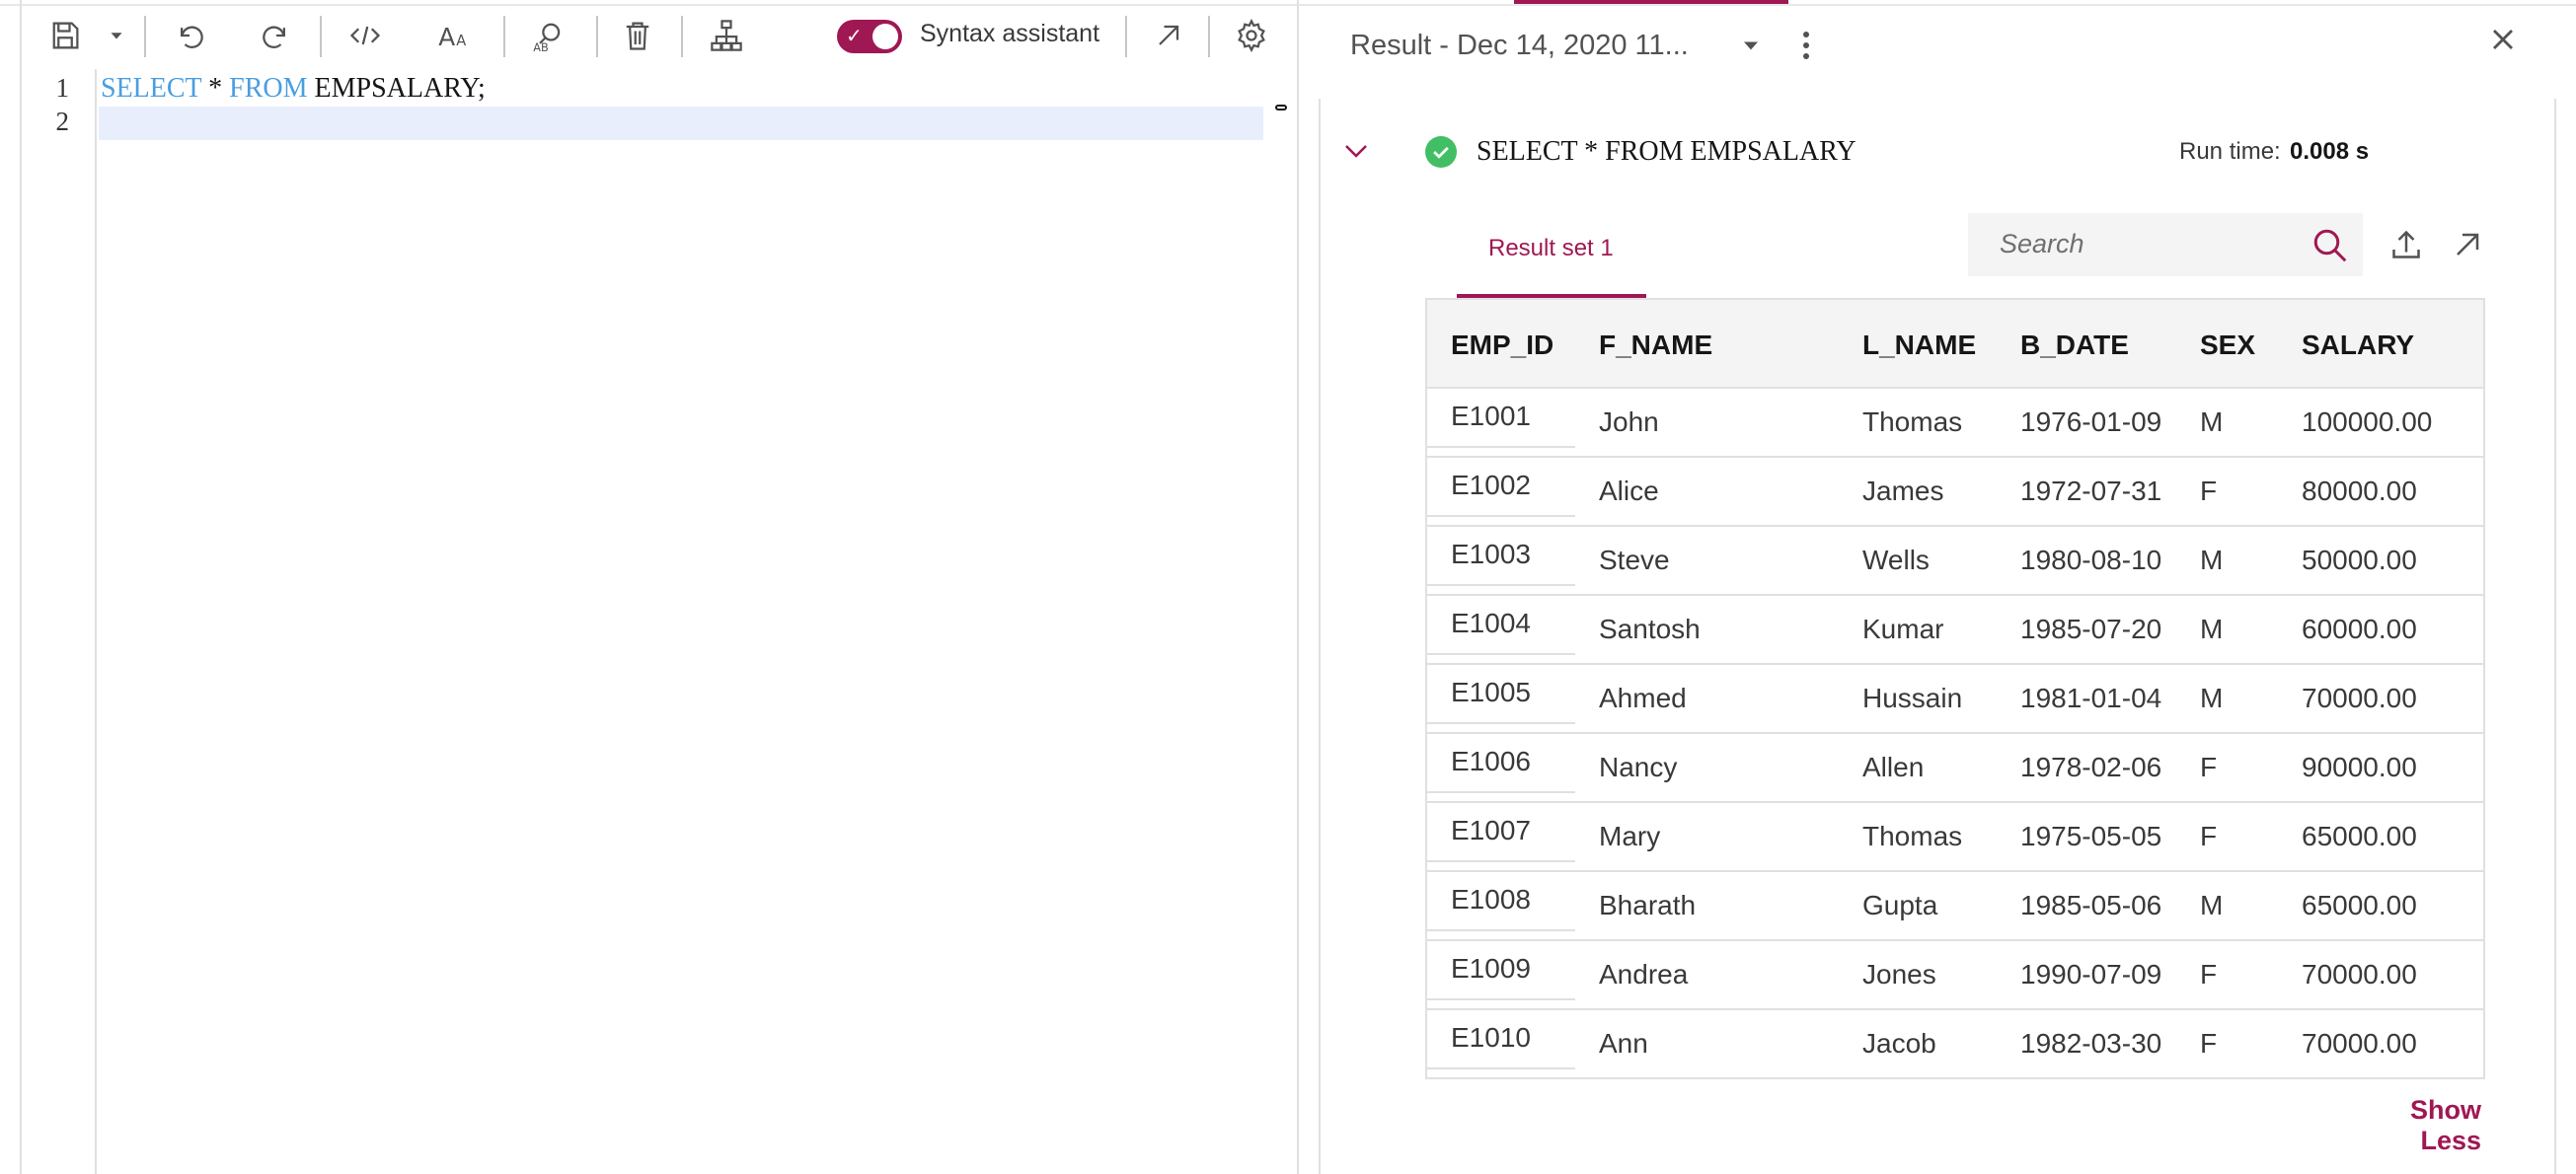  Describe the element at coordinates (1551, 248) in the screenshot. I see `tab-label: Result set 1` at that location.